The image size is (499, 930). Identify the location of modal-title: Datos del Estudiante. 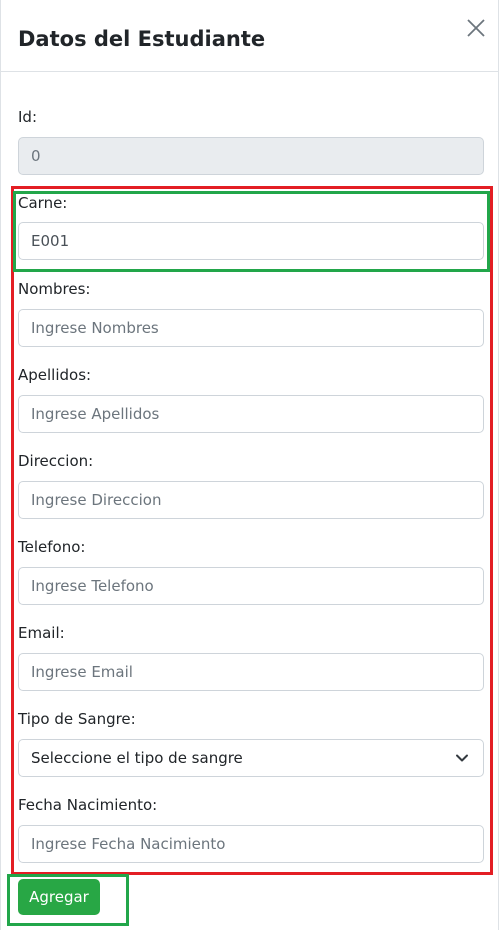
(142, 39).